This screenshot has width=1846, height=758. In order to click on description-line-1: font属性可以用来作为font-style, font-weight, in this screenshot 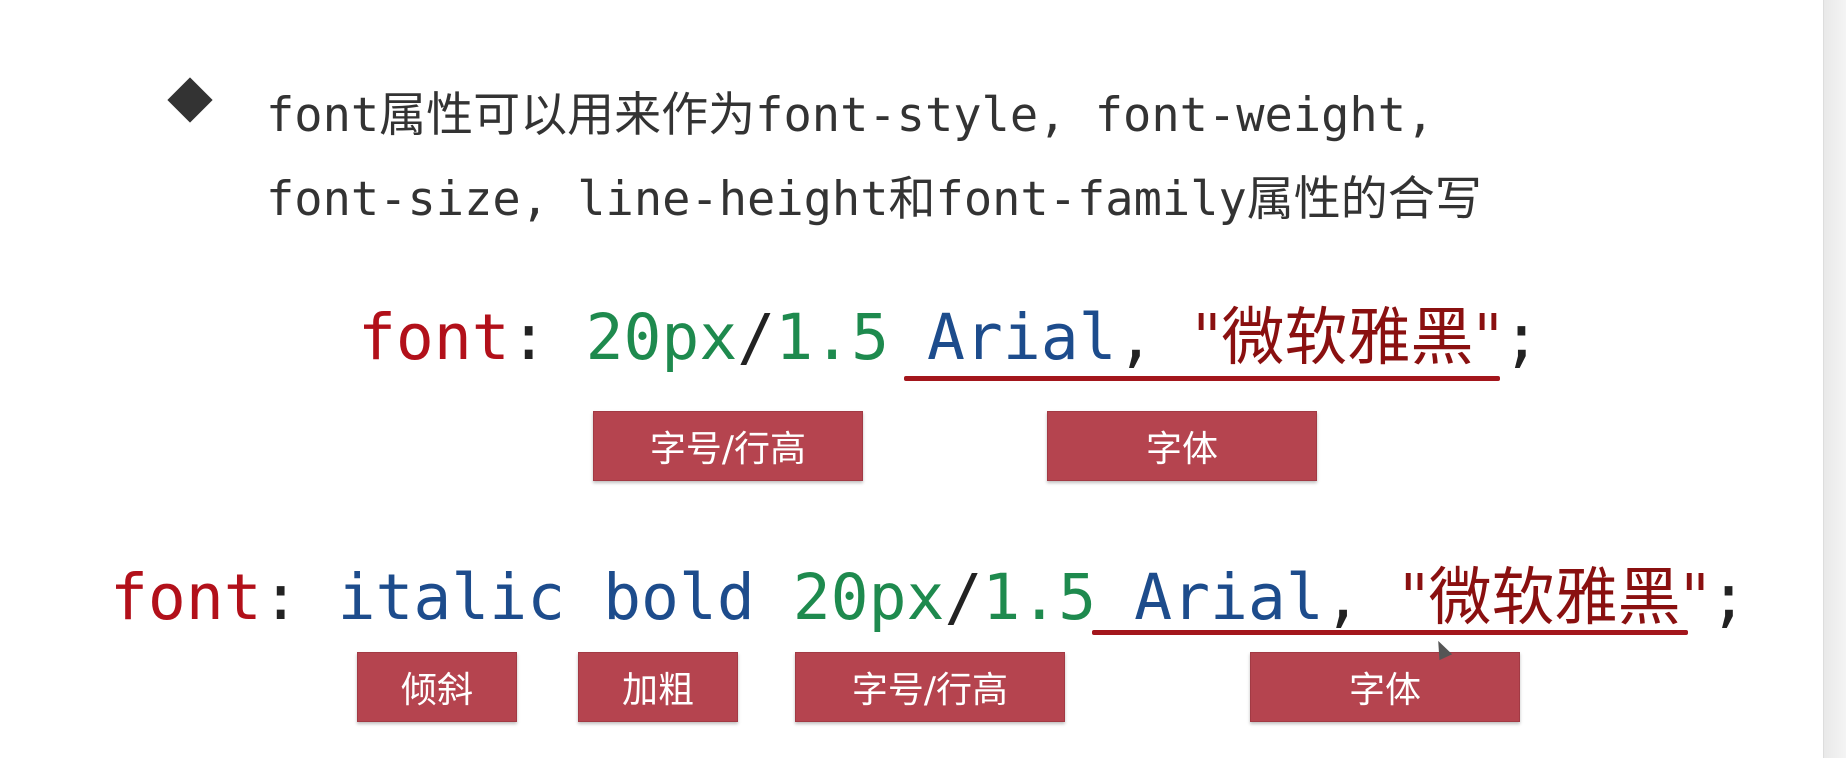, I will do `click(850, 115)`.